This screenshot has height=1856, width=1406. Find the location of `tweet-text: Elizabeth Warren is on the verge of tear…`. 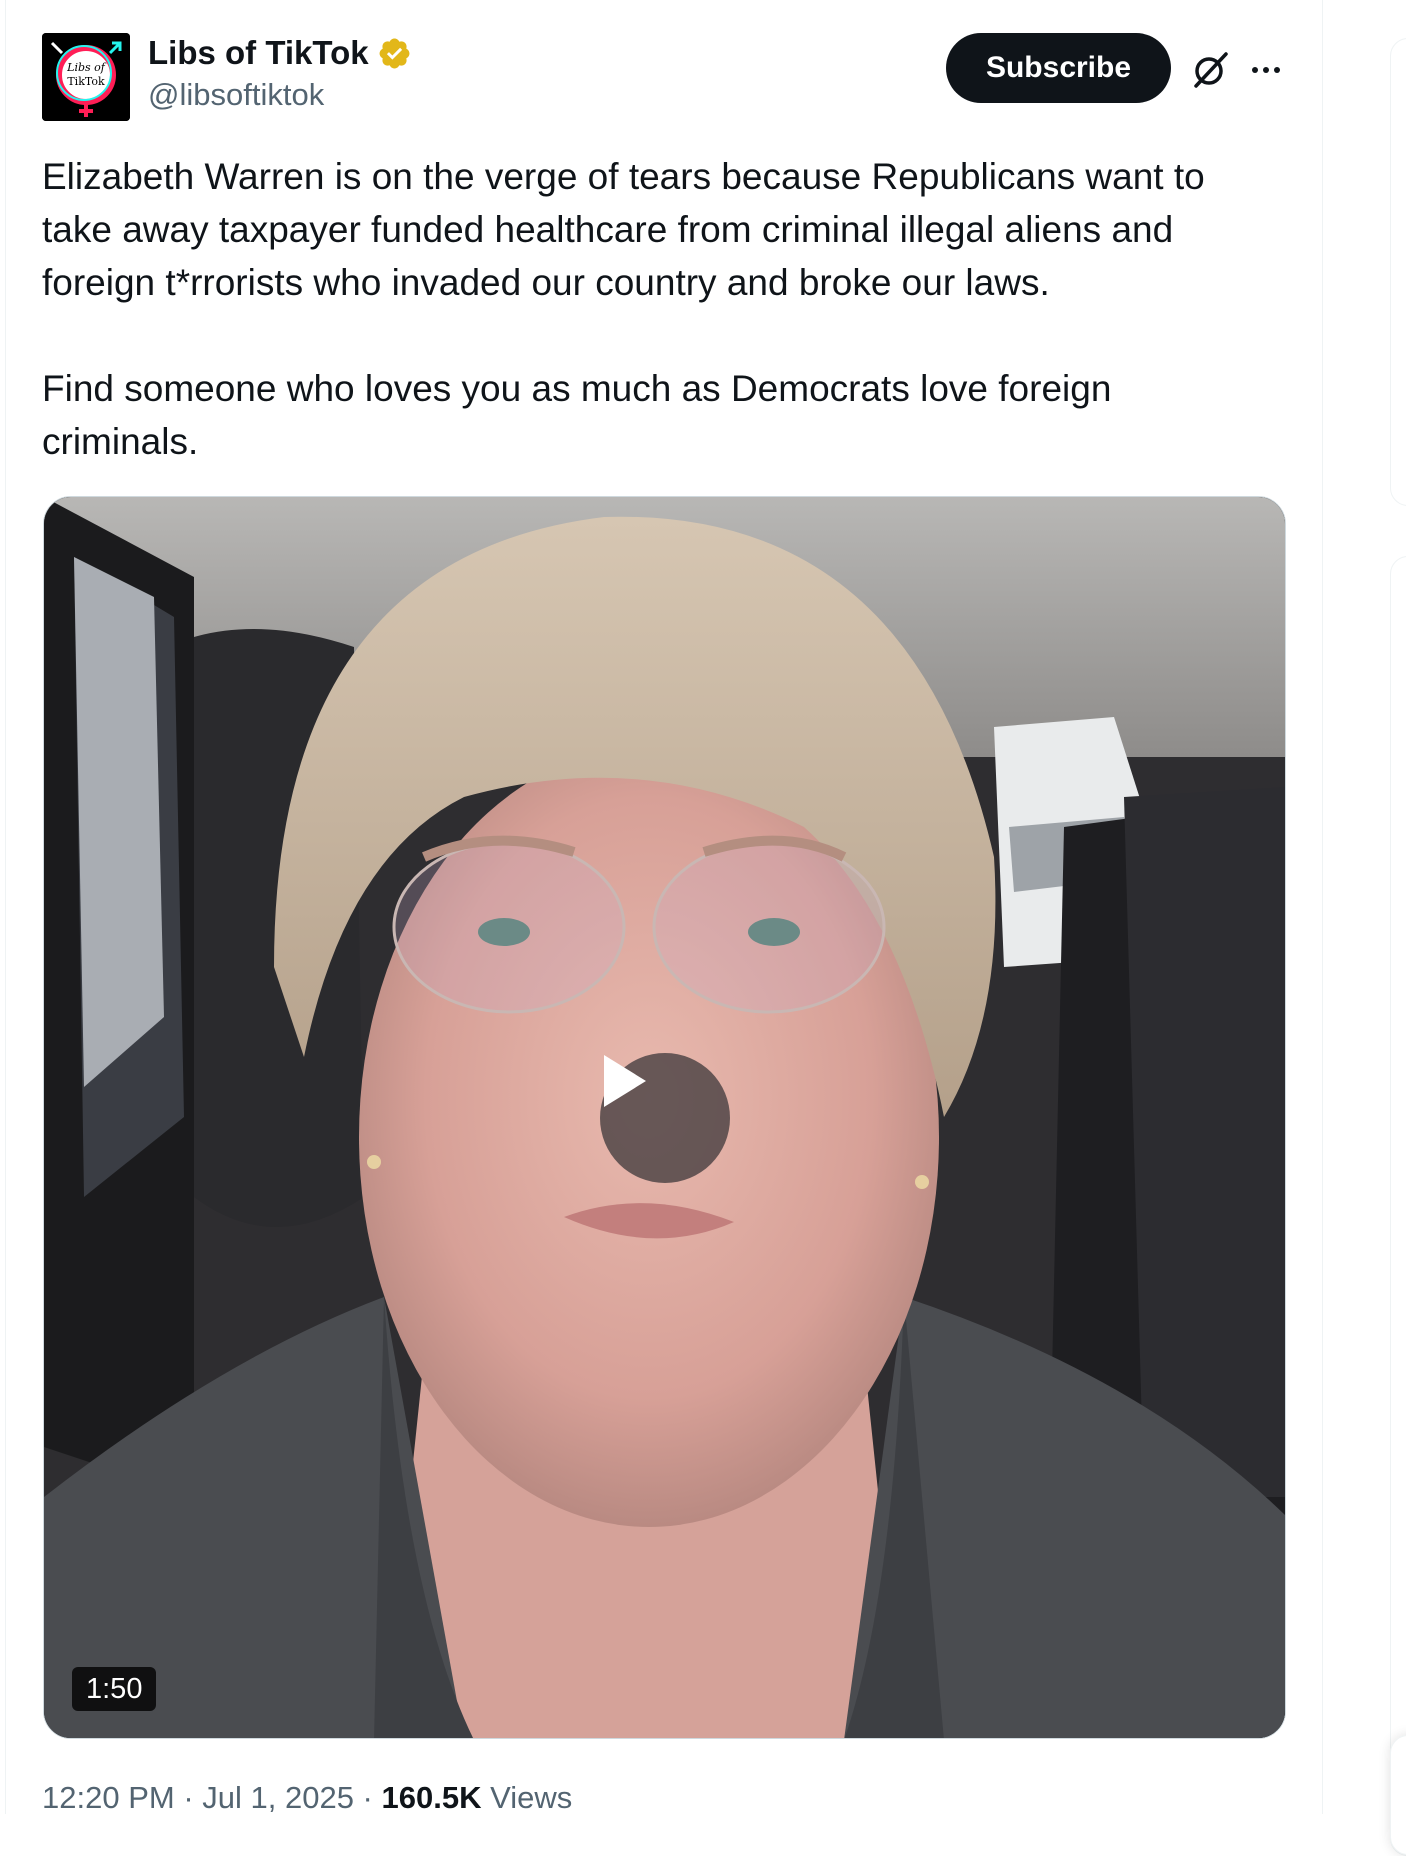

tweet-text: Elizabeth Warren is on the verge of tear… is located at coordinates (623, 309).